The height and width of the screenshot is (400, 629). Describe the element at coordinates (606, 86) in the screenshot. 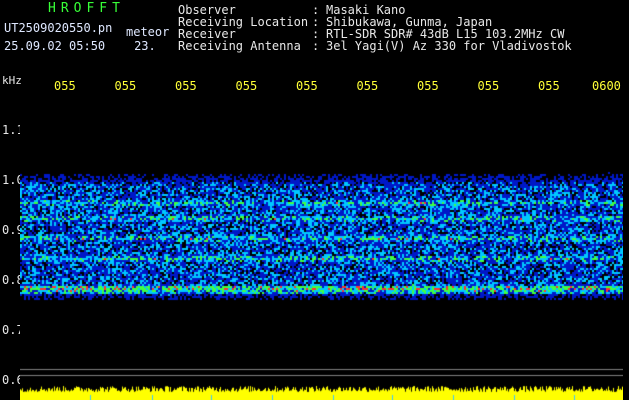

I see `x-tick-label: 0600` at that location.